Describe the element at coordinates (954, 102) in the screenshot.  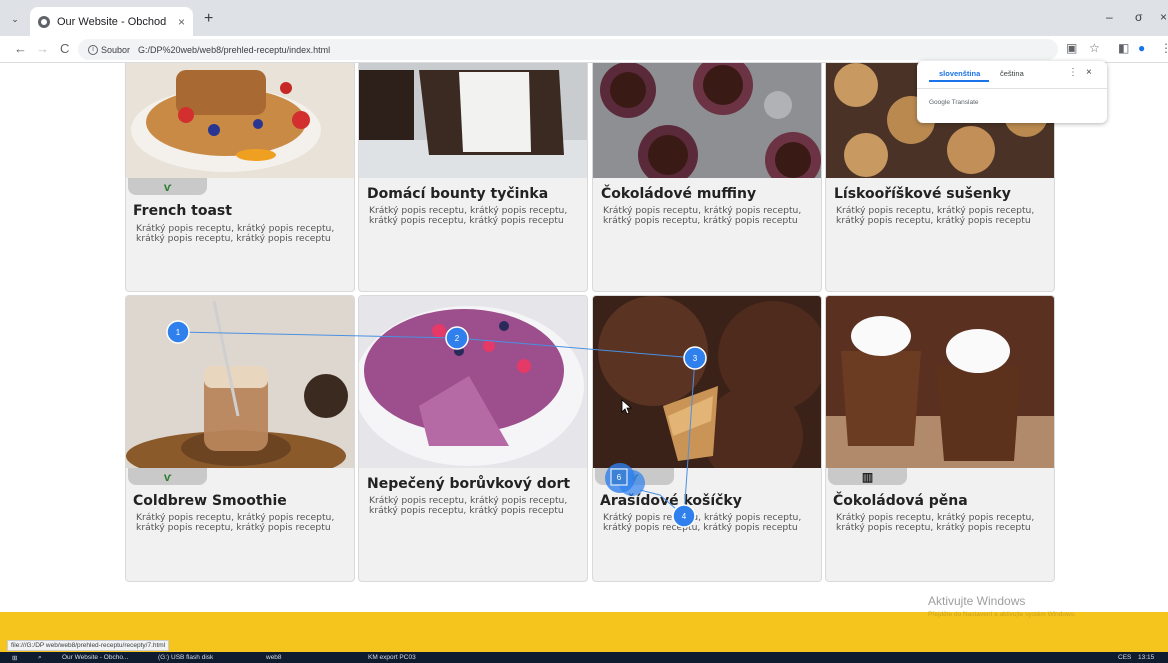
I see `google-translate-label: Google Translate` at that location.